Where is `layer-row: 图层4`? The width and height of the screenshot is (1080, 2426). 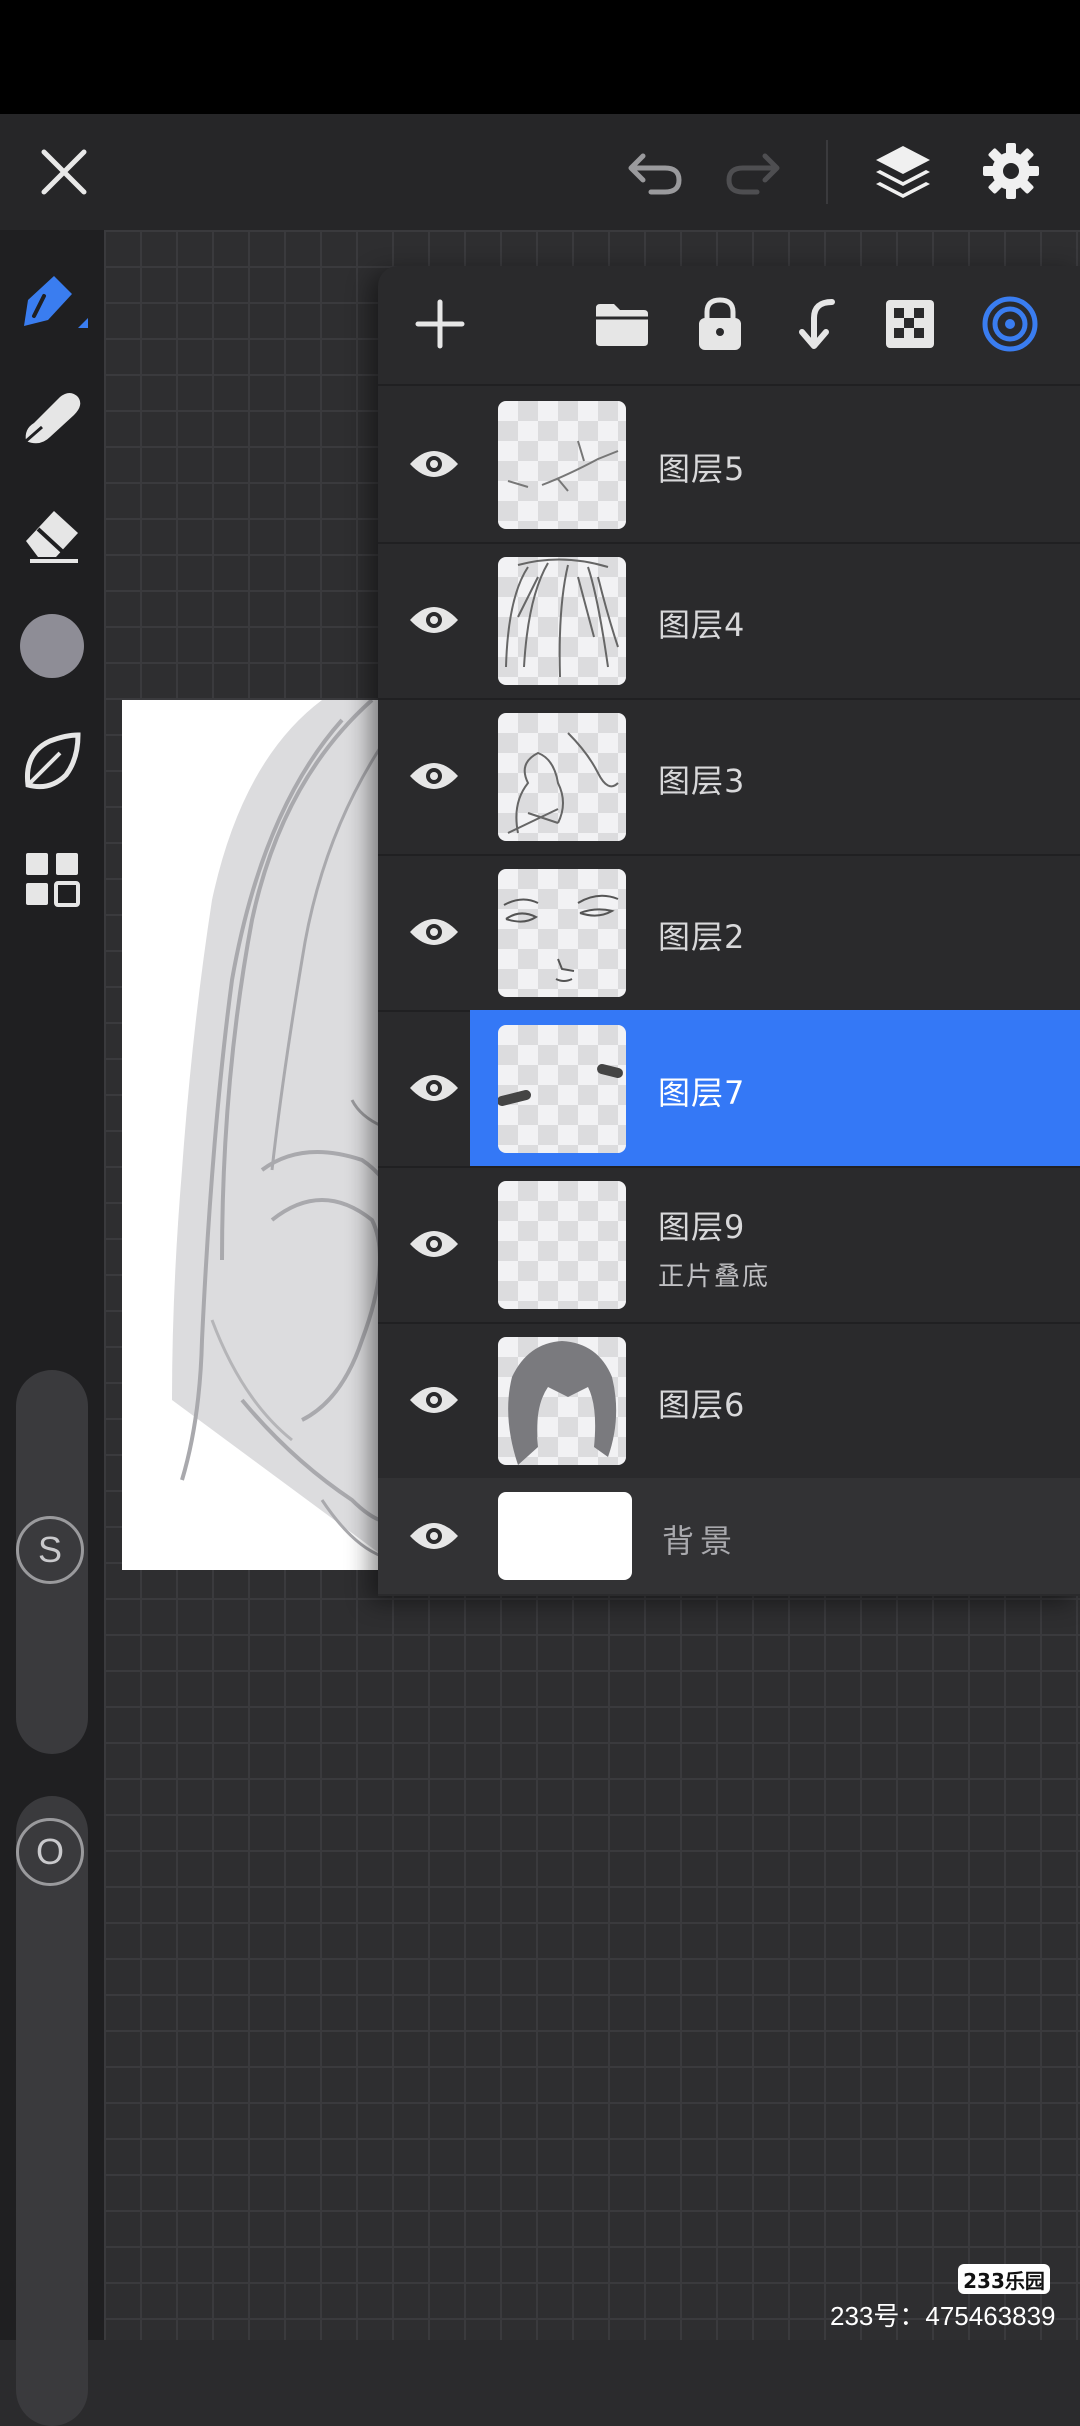 layer-row: 图层4 is located at coordinates (729, 621).